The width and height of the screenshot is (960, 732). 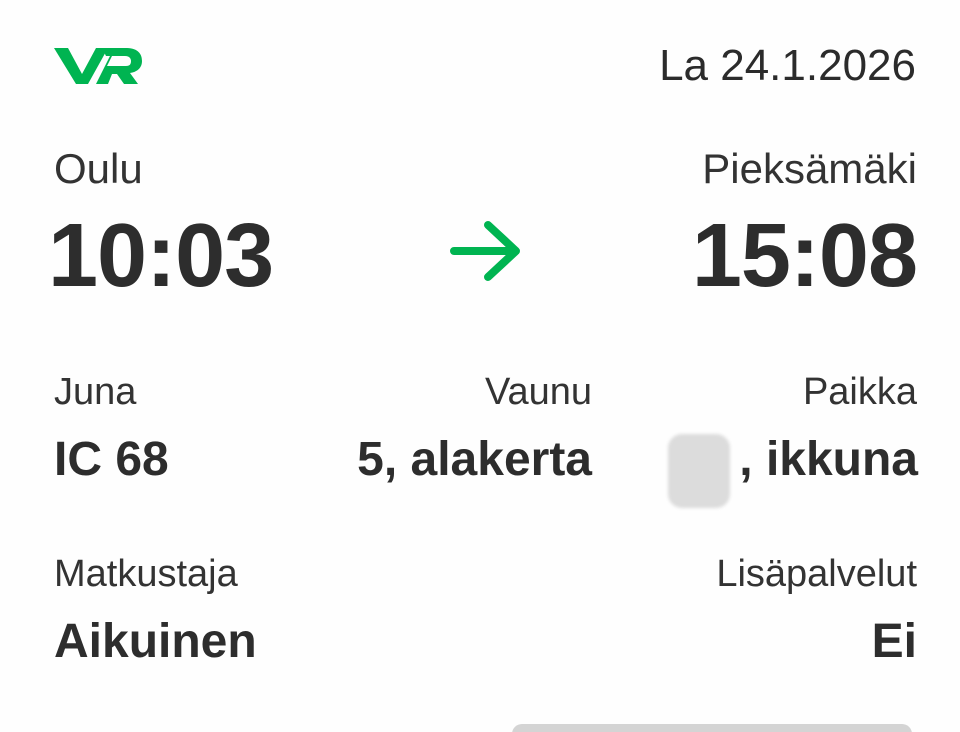 What do you see at coordinates (699, 471) in the screenshot?
I see `redacted-seat-number` at bounding box center [699, 471].